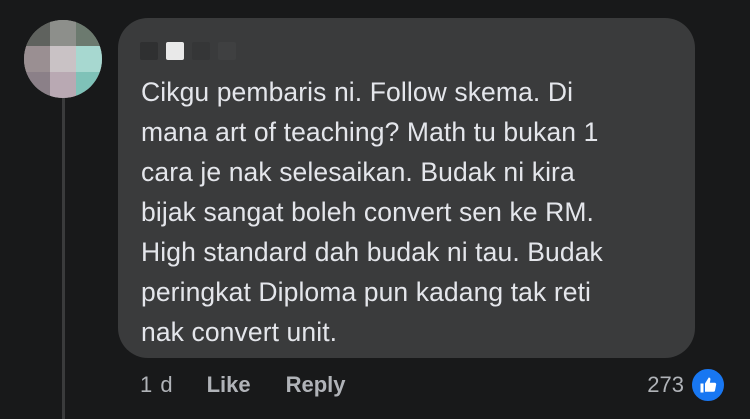  What do you see at coordinates (316, 385) in the screenshot?
I see `reply-button: Reply` at bounding box center [316, 385].